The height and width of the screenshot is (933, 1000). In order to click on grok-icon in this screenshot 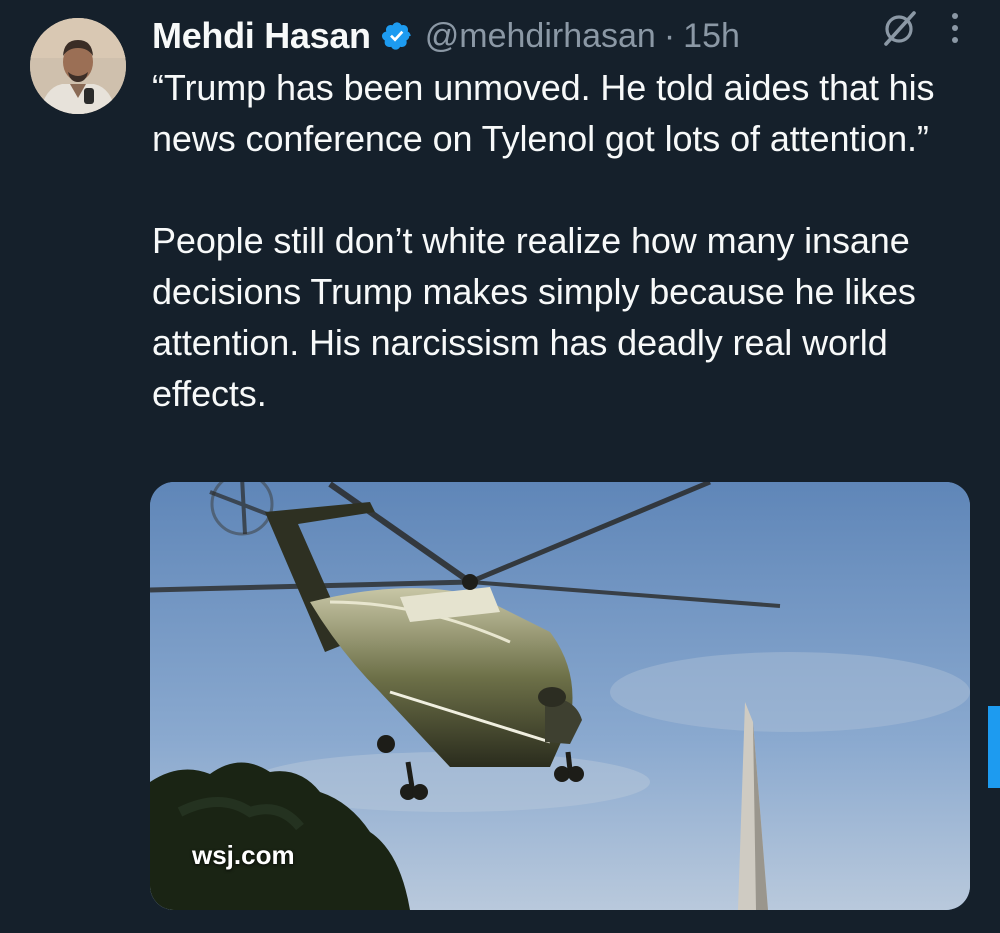, I will do `click(900, 28)`.